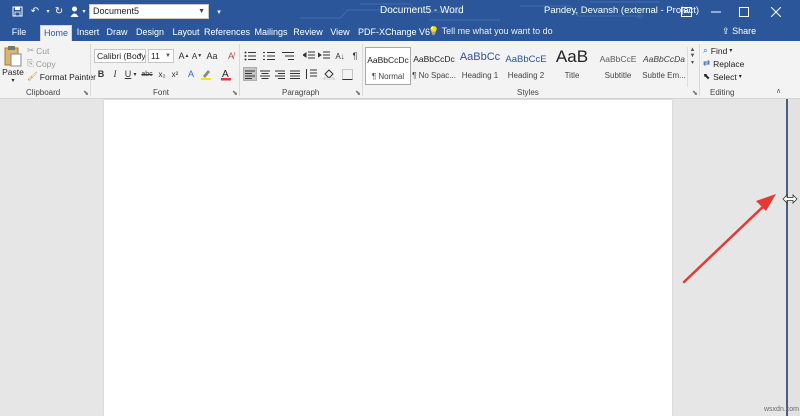  I want to click on touch-dropdown-icon: ▾, so click(84, 11).